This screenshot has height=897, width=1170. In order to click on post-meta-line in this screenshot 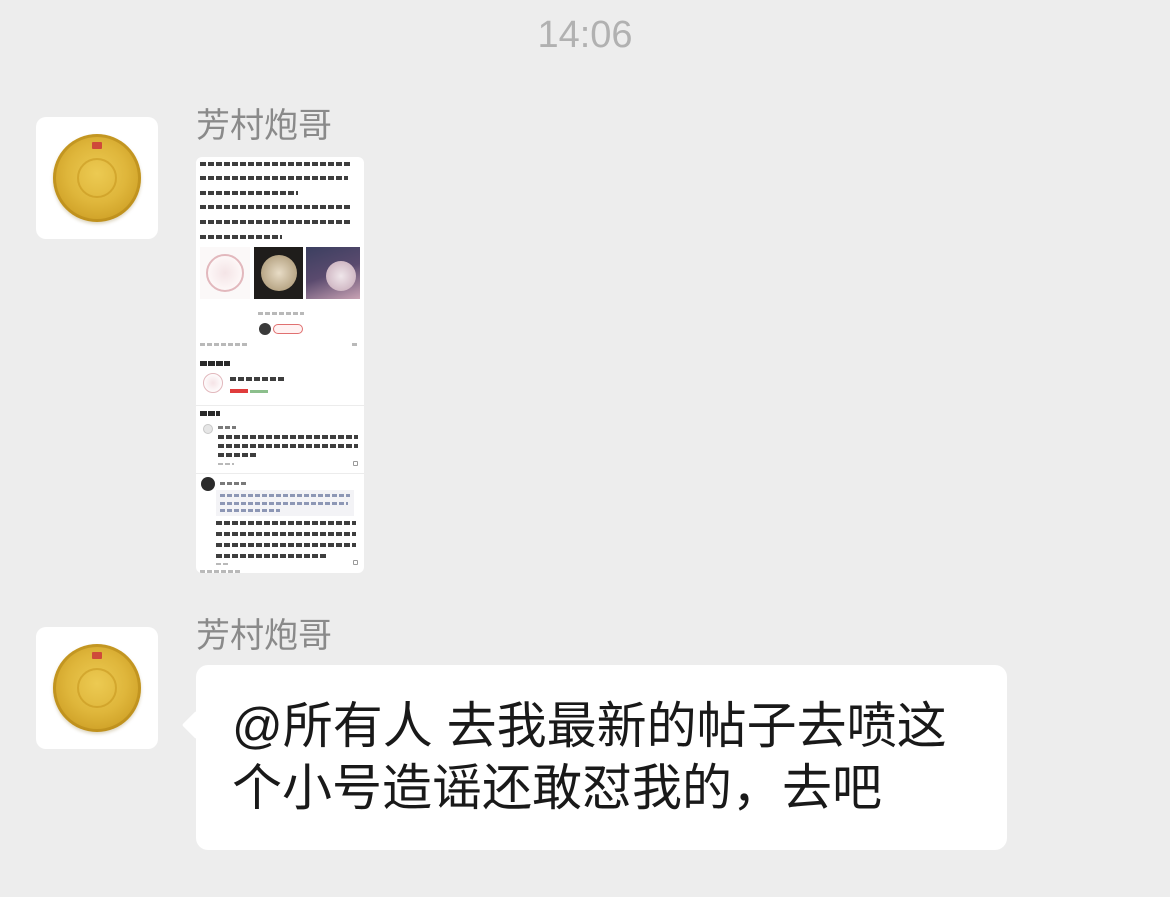, I will do `click(224, 344)`.